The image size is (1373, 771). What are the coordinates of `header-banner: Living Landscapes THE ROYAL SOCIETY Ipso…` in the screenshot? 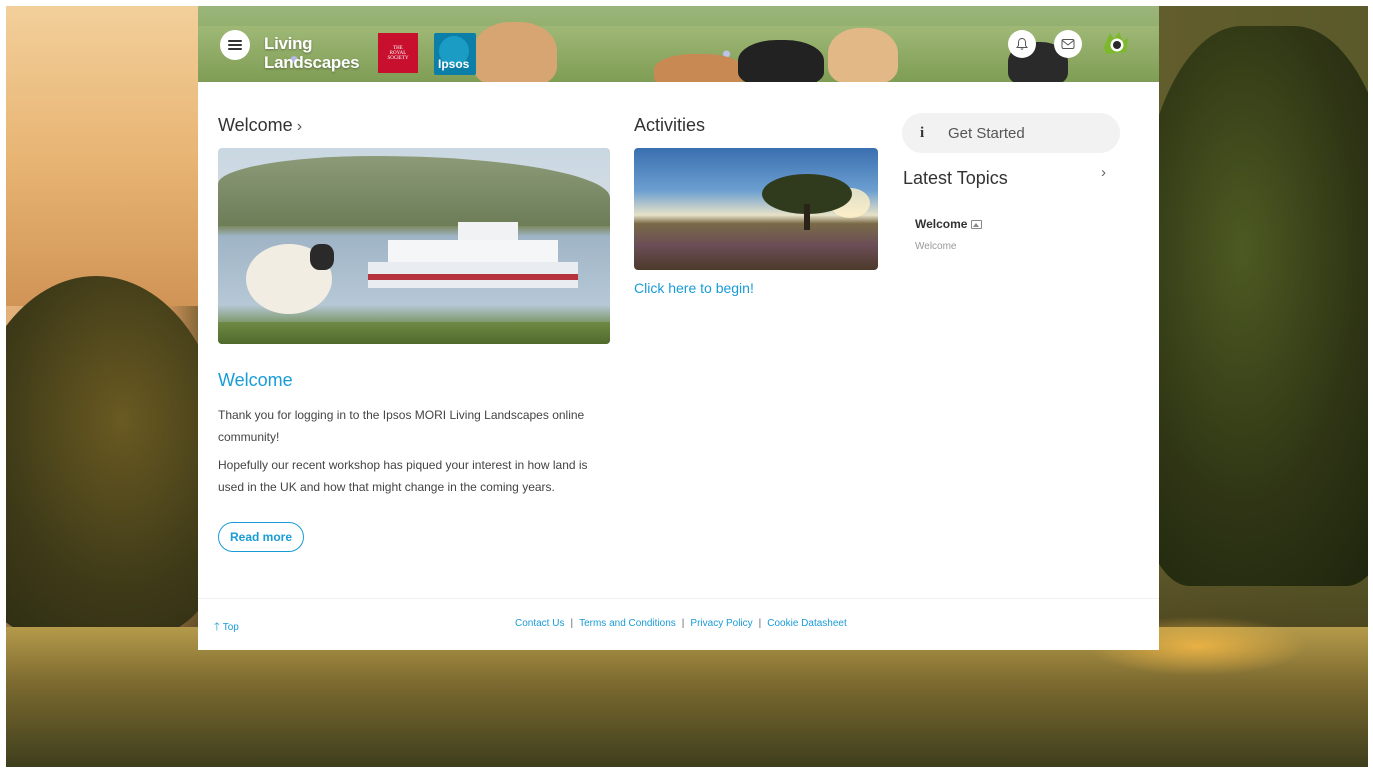 It's located at (678, 44).